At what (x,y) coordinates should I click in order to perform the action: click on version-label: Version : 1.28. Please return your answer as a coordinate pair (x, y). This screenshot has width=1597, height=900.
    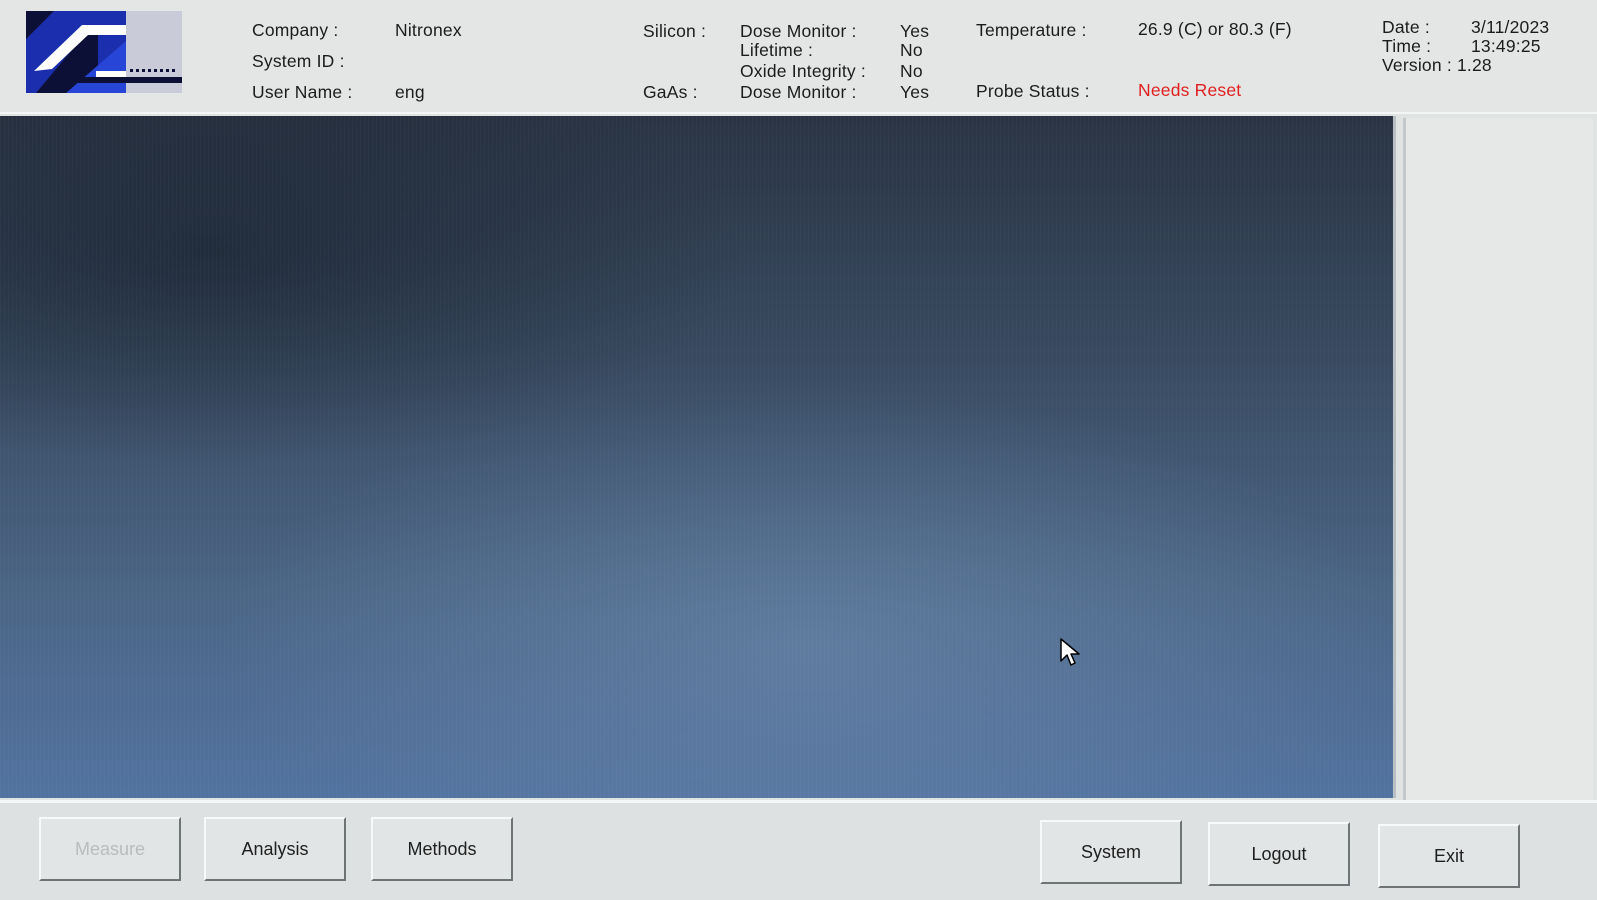
    Looking at the image, I should click on (1437, 65).